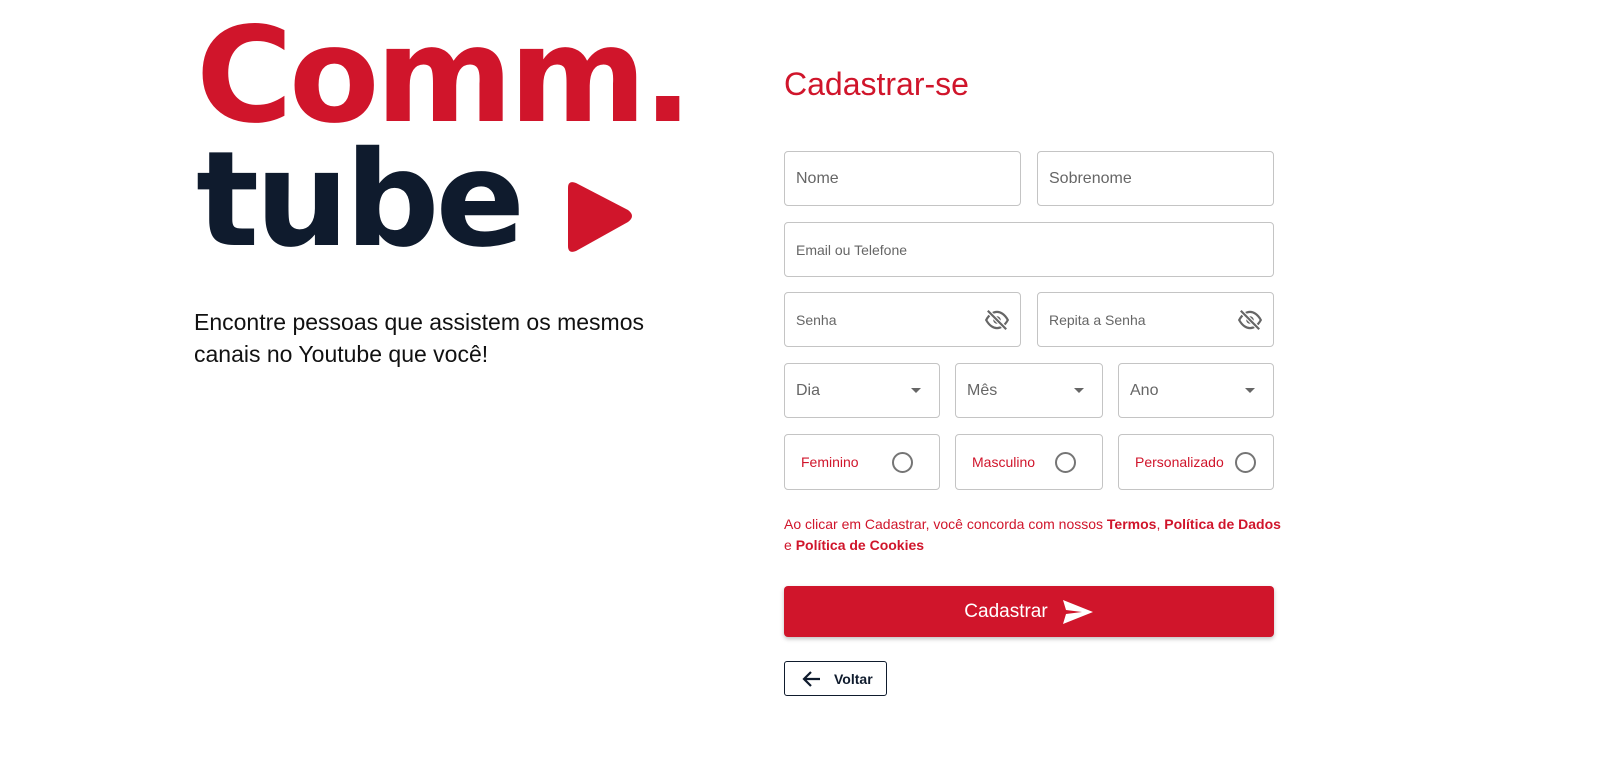 This screenshot has height=772, width=1600. I want to click on password-input, so click(884, 319).